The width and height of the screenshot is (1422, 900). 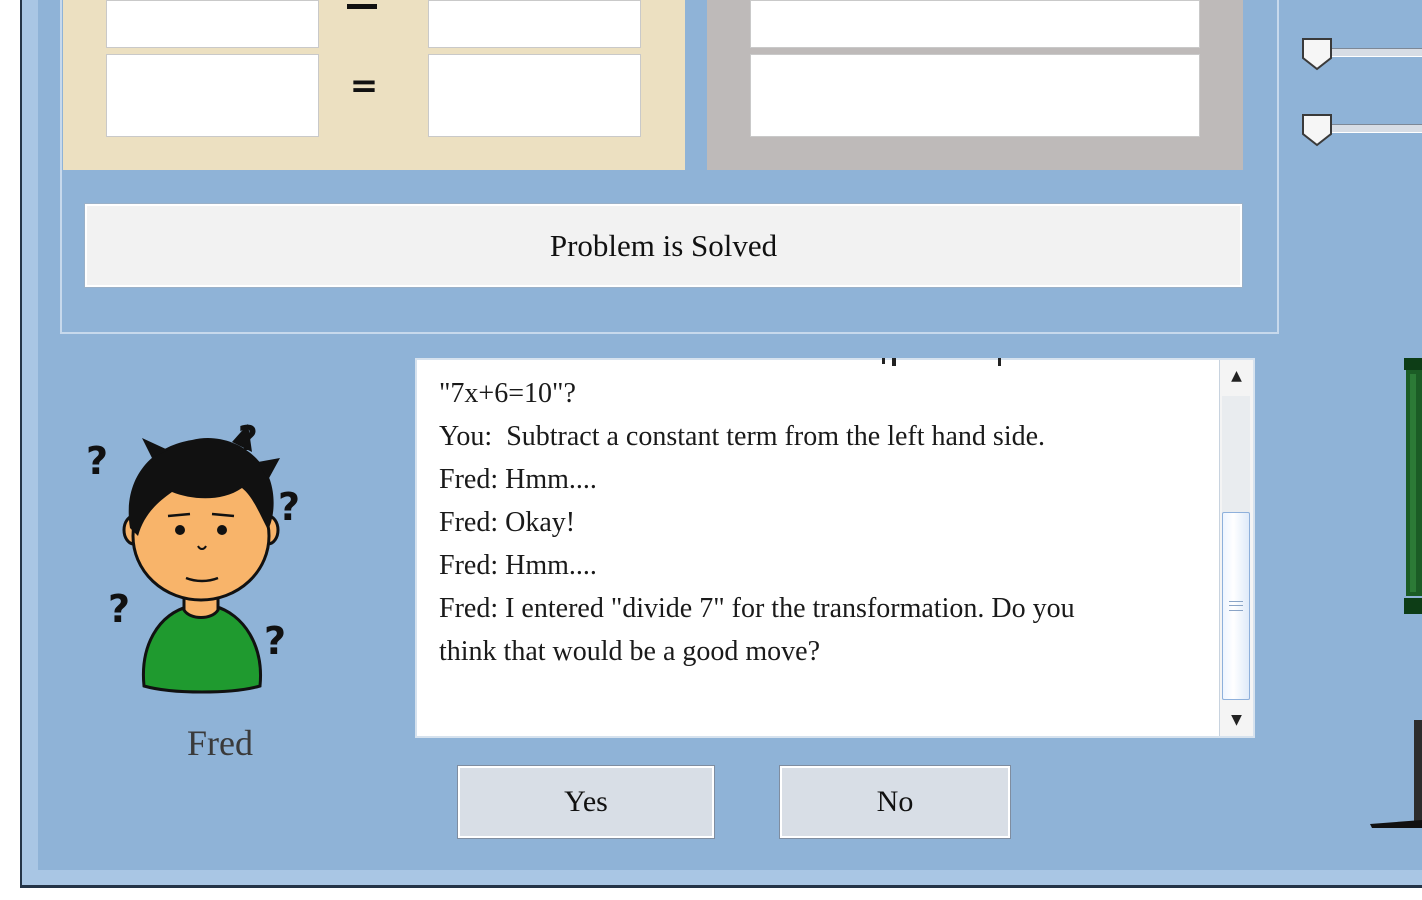 I want to click on transformation-field, so click(x=975, y=95).